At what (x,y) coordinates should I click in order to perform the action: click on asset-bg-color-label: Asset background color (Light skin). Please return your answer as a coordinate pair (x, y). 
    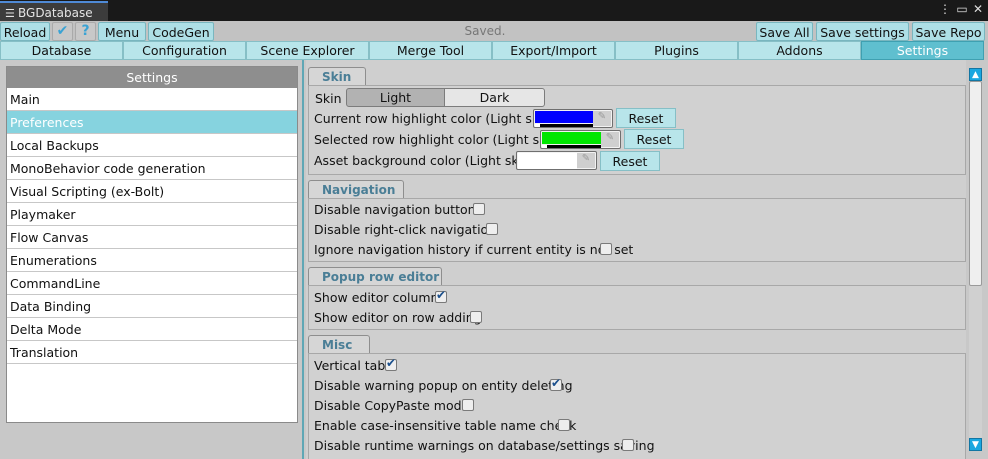
    Looking at the image, I should click on (424, 160).